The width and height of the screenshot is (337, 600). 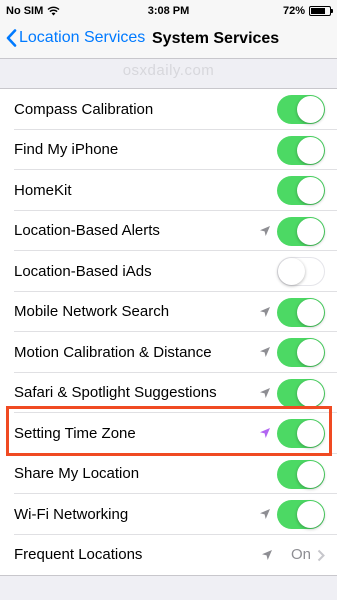 What do you see at coordinates (168, 231) in the screenshot?
I see `list-item: Location-Based Alerts` at bounding box center [168, 231].